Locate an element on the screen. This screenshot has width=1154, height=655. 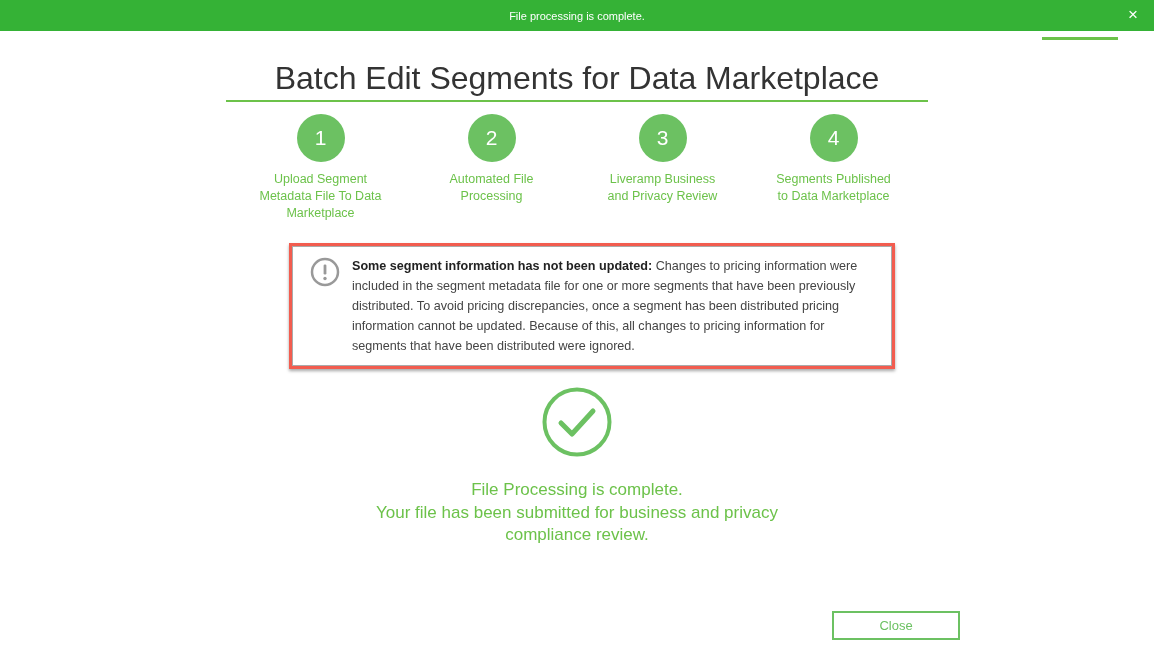
step-label: Segments Published to Data Marketplace is located at coordinates (833, 188).